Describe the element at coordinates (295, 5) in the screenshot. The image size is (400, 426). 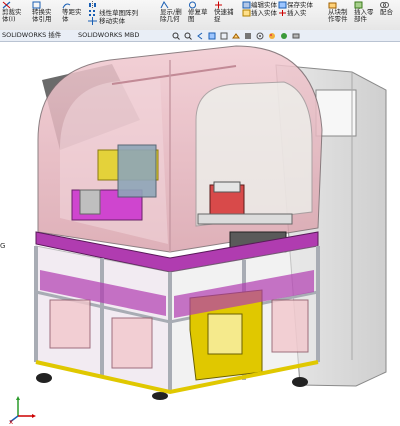
I see `save-block-button: 保存实体` at that location.